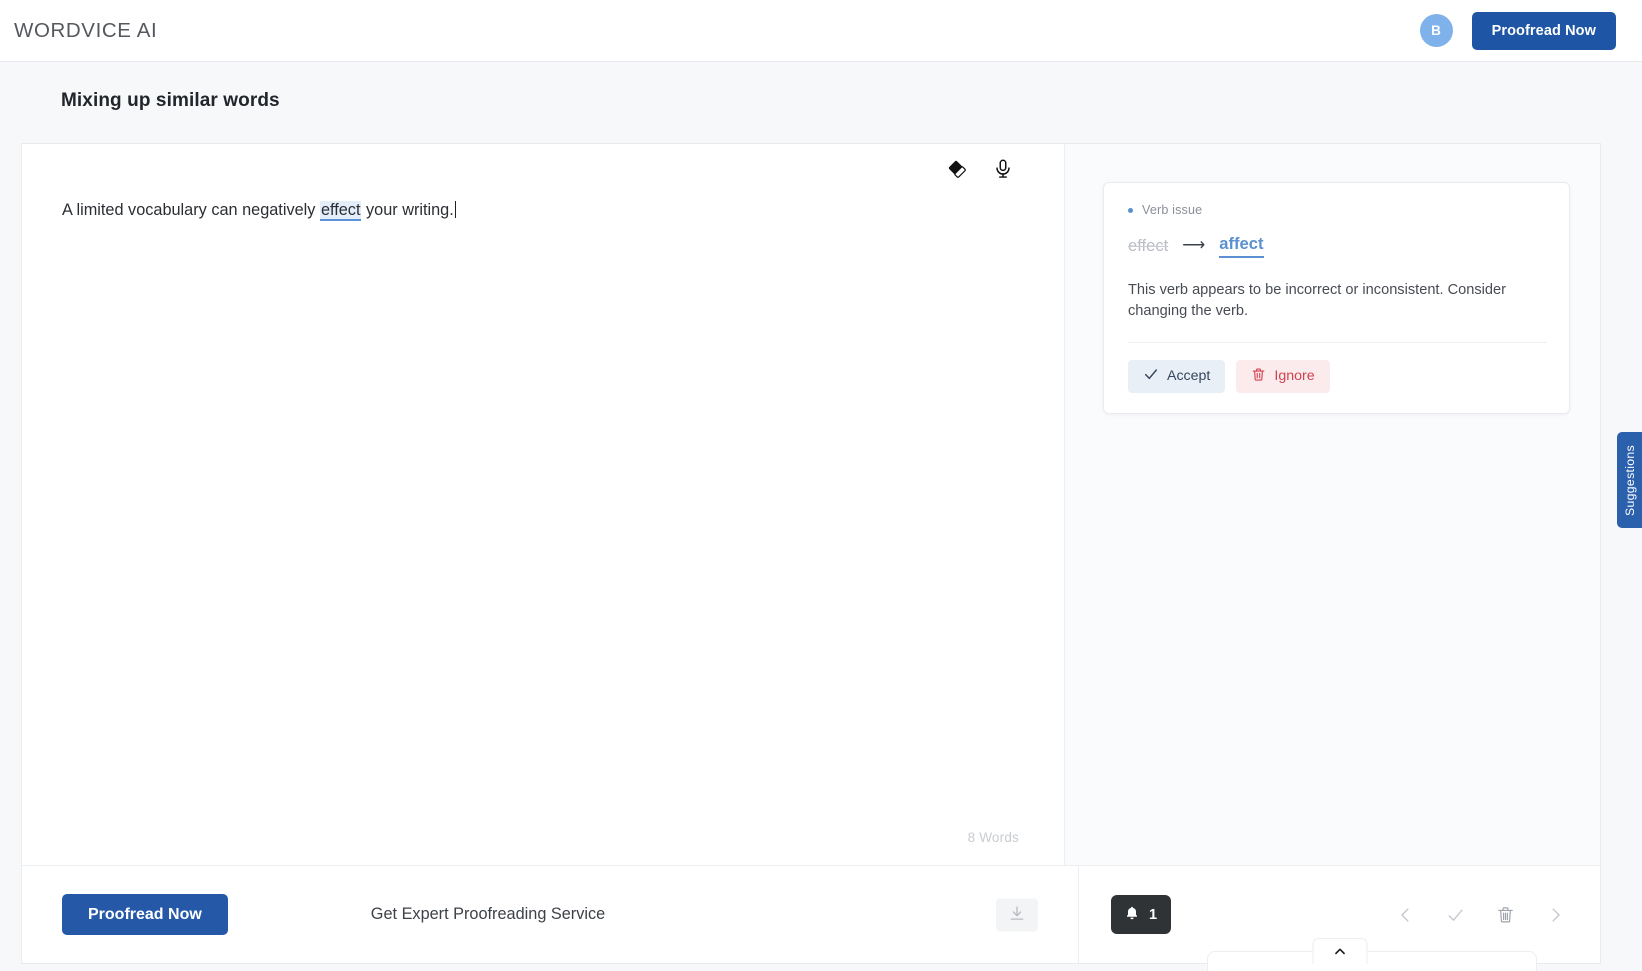  What do you see at coordinates (1339, 954) in the screenshot?
I see `chevron-up-icon` at bounding box center [1339, 954].